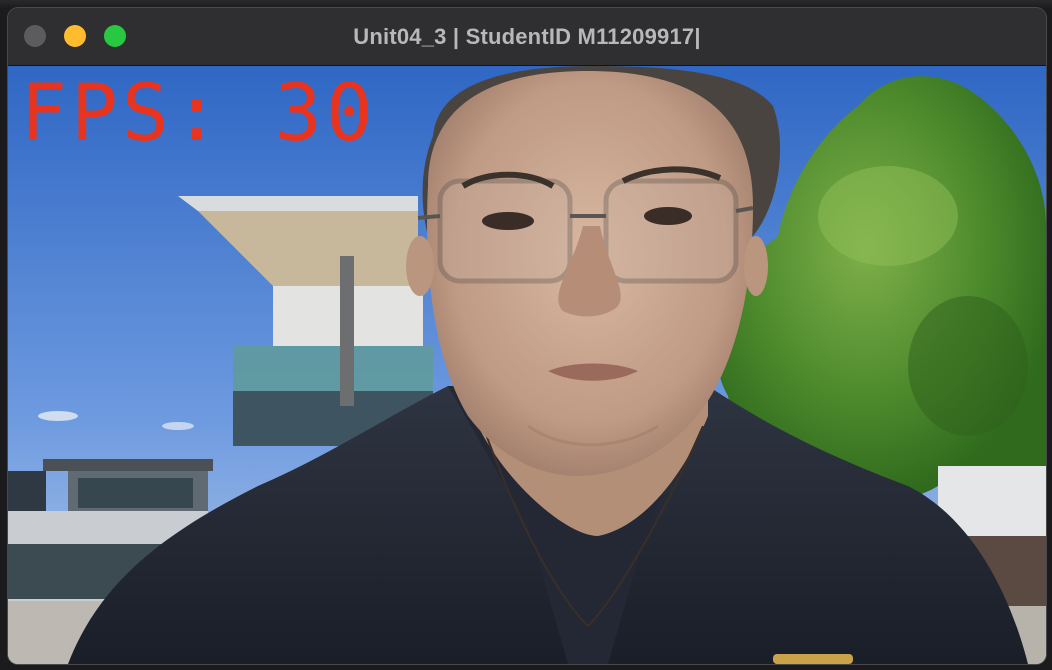 Image resolution: width=1052 pixels, height=670 pixels. What do you see at coordinates (968, 366) in the screenshot?
I see `tree-shadow` at bounding box center [968, 366].